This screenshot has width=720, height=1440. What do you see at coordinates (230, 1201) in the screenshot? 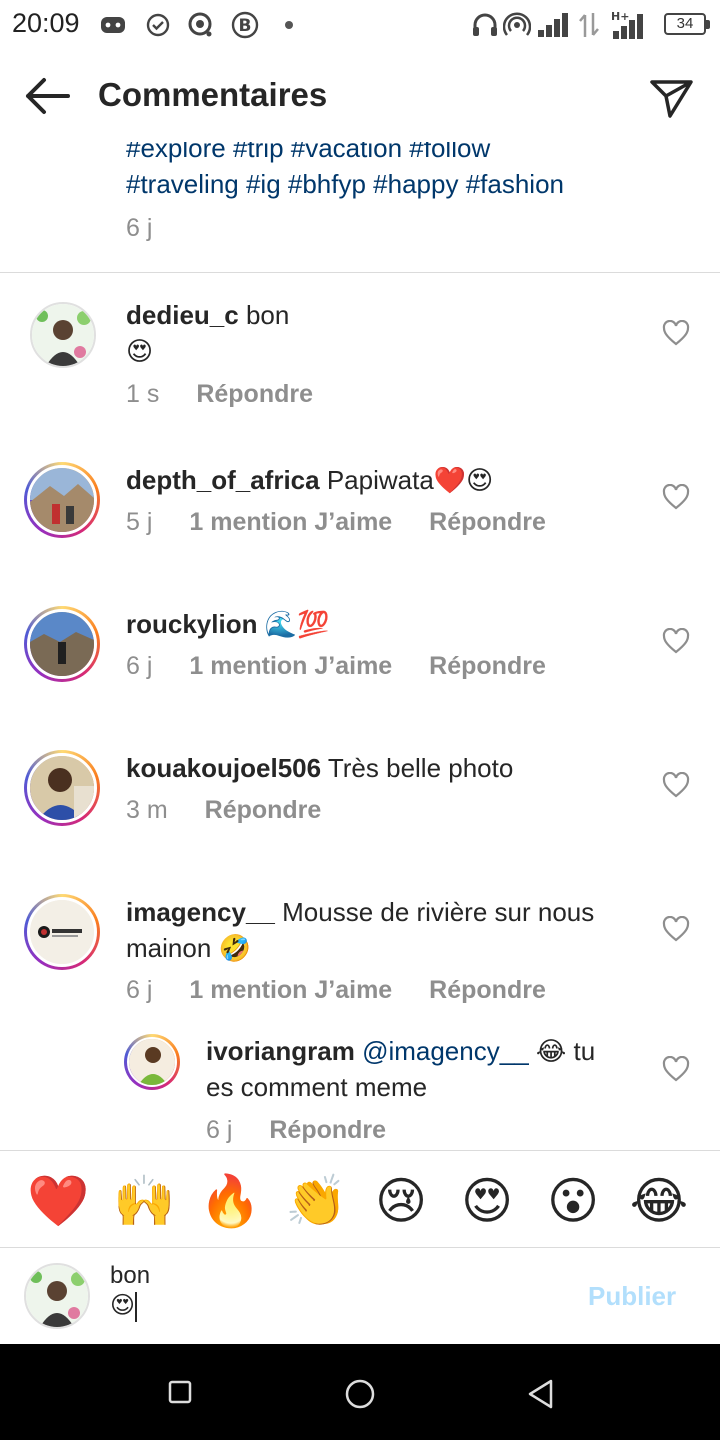
I see `emoji-fire: 🔥` at bounding box center [230, 1201].